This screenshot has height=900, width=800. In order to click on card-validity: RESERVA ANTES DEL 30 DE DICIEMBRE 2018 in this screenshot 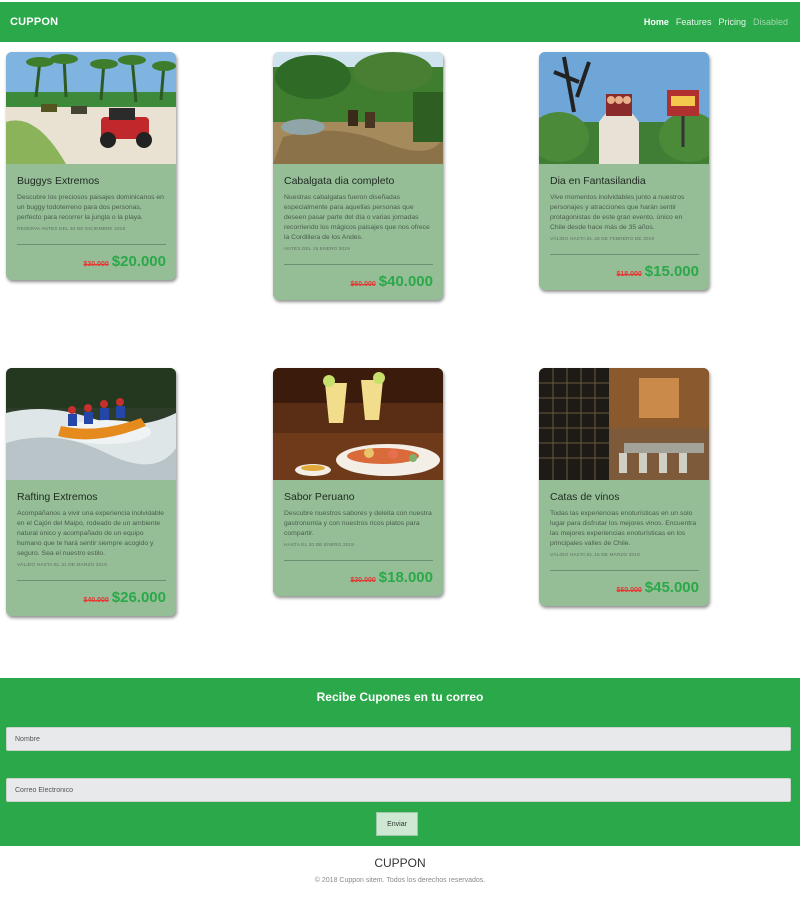, I will do `click(71, 229)`.